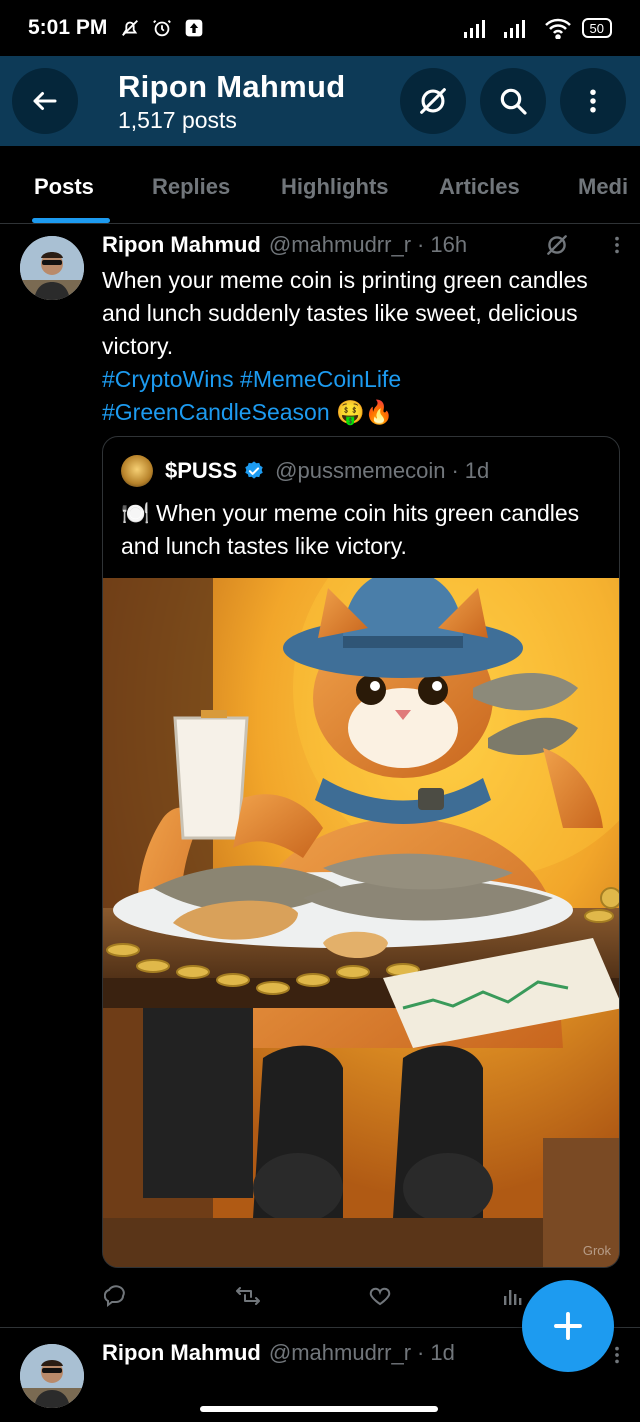 The image size is (640, 1422). I want to click on heart-icon, so click(380, 1296).